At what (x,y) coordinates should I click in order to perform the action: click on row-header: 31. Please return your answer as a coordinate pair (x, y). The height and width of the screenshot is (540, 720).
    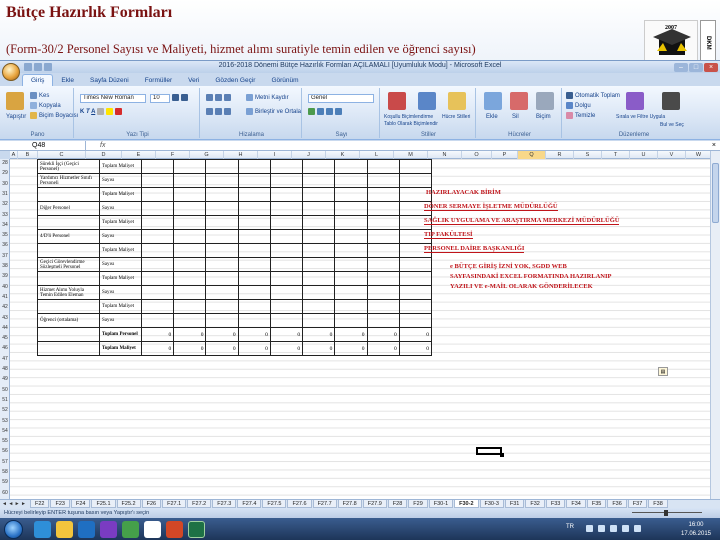
    Looking at the image, I should click on (5, 196).